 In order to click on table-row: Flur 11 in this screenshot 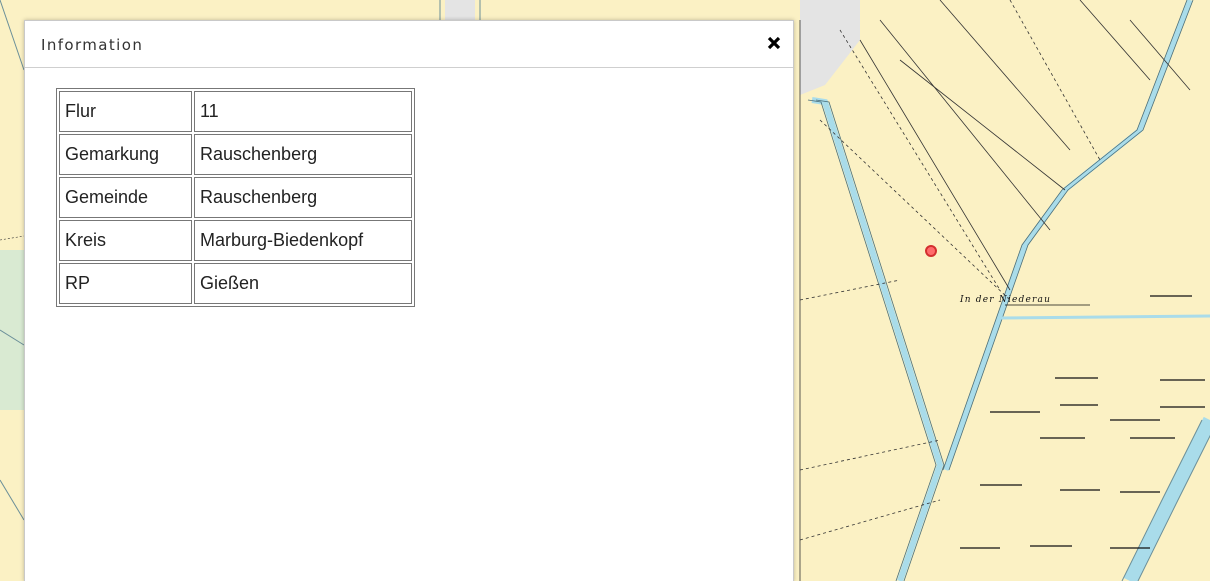, I will do `click(235, 111)`.